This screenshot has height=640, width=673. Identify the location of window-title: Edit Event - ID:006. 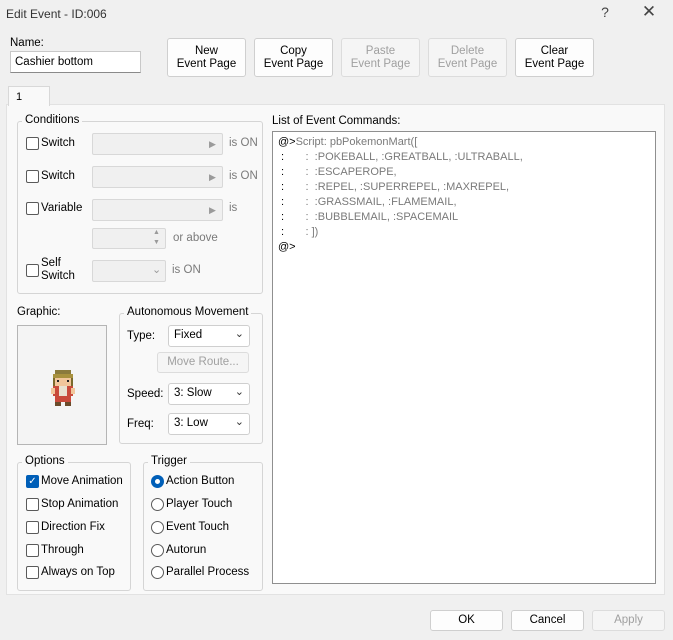
(56, 14).